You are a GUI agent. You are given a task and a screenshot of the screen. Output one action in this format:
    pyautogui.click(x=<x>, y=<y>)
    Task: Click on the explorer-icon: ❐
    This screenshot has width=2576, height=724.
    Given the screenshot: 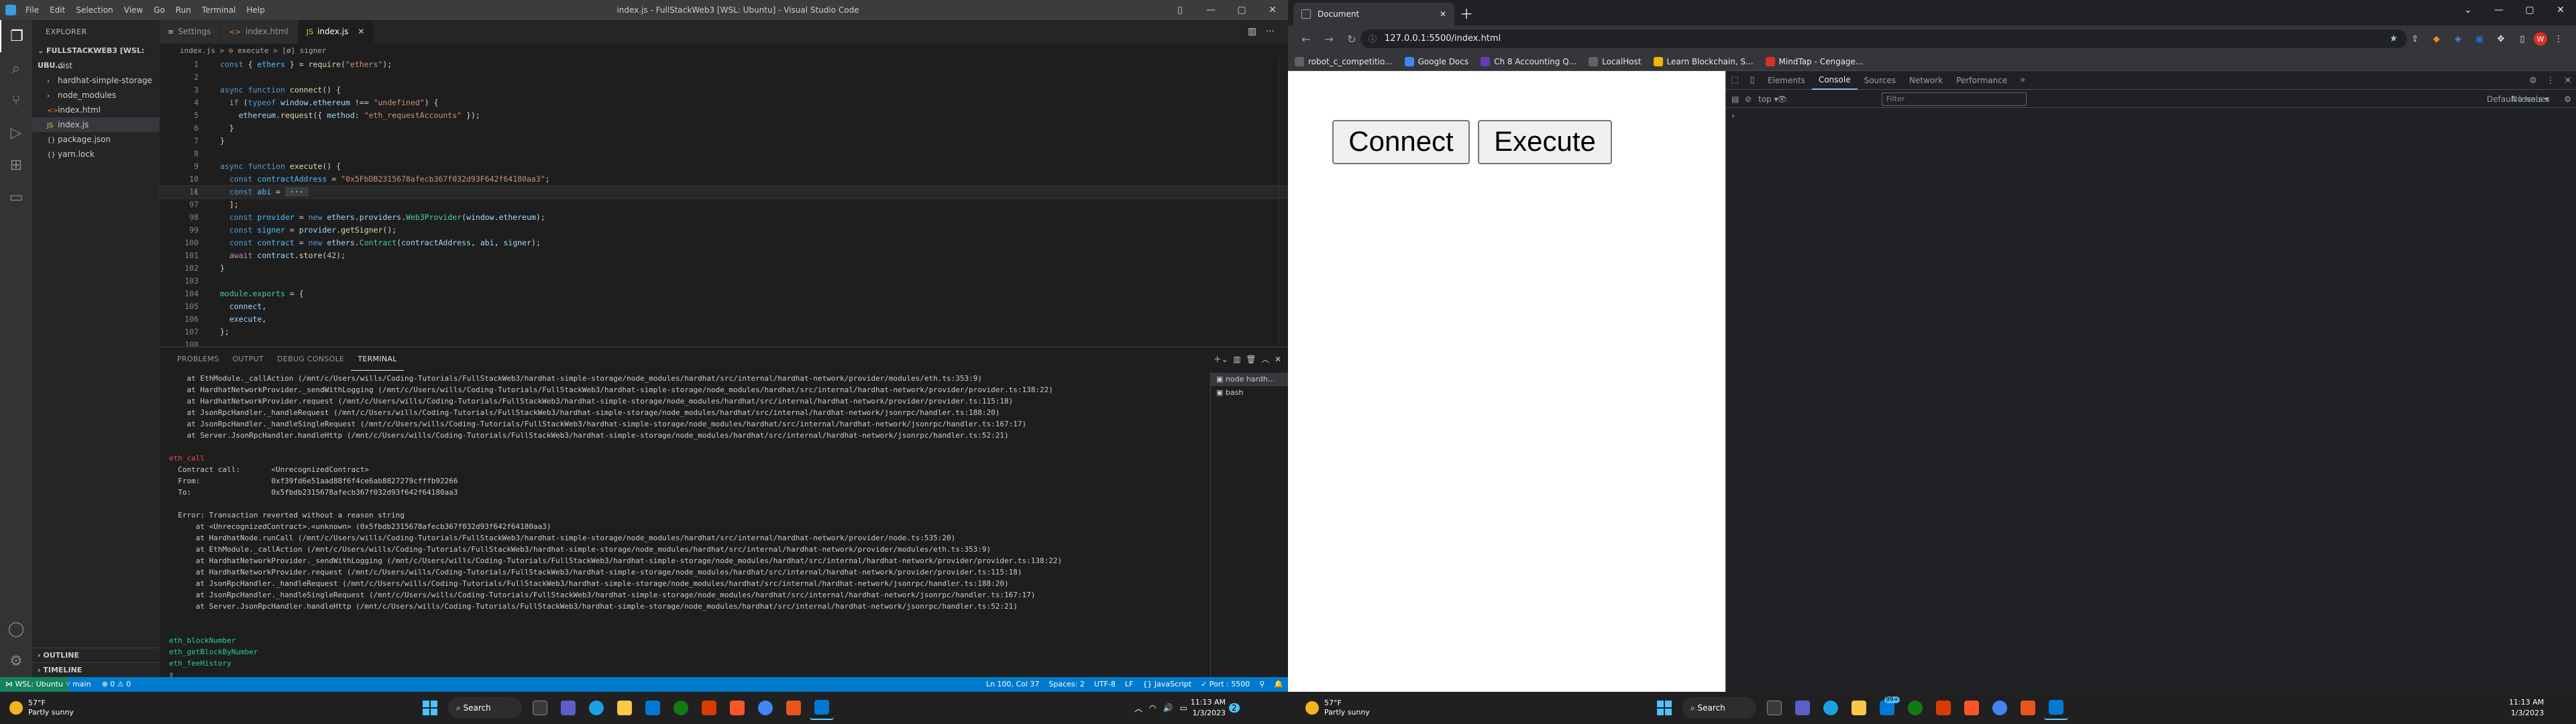 What is the action you would take?
    pyautogui.click(x=16, y=36)
    